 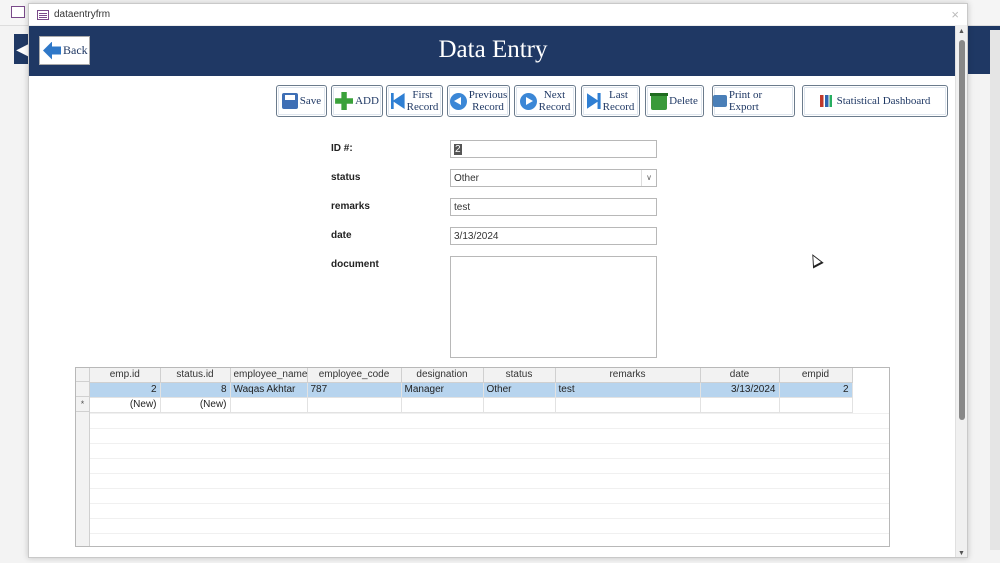 What do you see at coordinates (442, 390) in the screenshot?
I see `cell-designation: Manager` at bounding box center [442, 390].